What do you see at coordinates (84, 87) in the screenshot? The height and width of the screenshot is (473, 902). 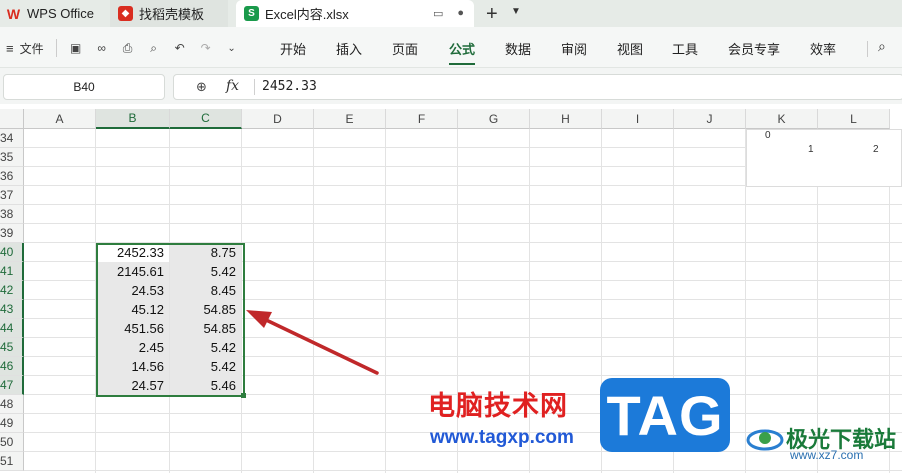 I see `name-box: B40` at bounding box center [84, 87].